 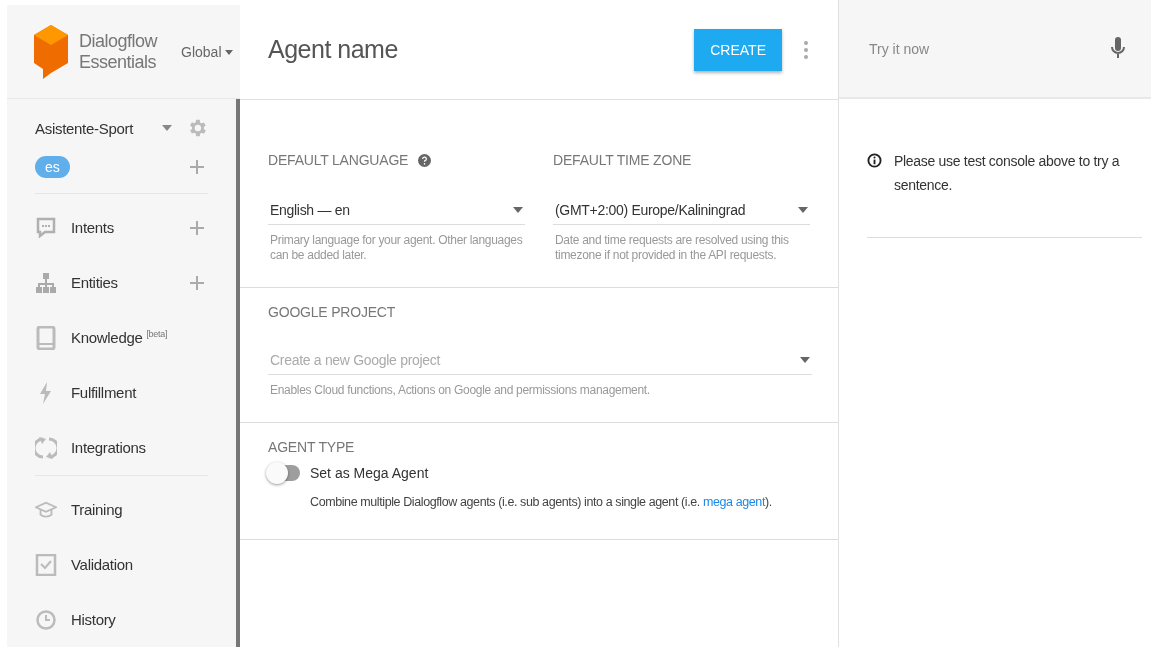 I want to click on clock-icon, so click(x=46, y=619).